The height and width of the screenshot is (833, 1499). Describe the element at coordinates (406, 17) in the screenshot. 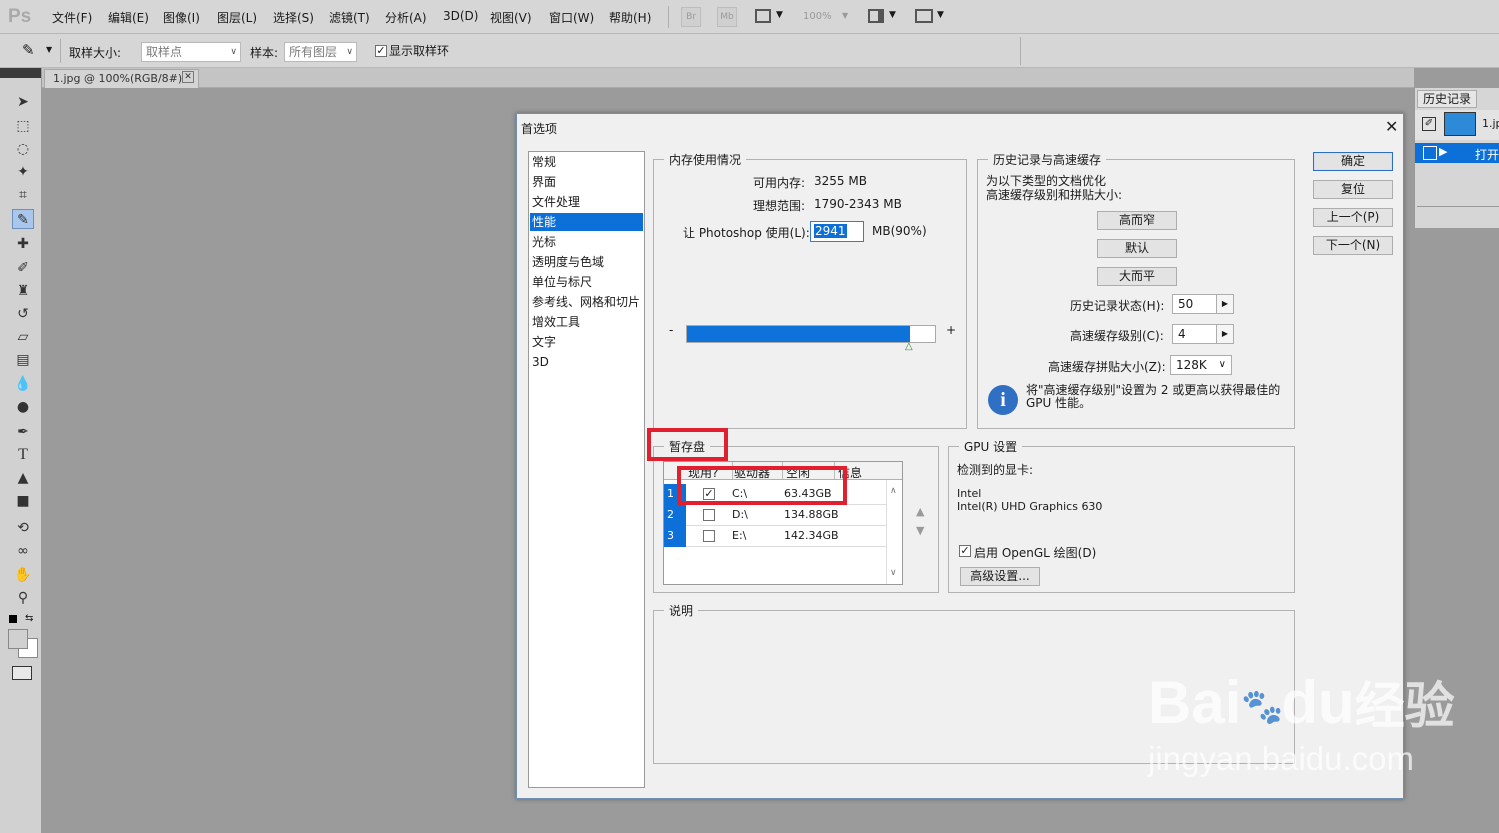

I see `menu-analysis: 分析(A)` at that location.